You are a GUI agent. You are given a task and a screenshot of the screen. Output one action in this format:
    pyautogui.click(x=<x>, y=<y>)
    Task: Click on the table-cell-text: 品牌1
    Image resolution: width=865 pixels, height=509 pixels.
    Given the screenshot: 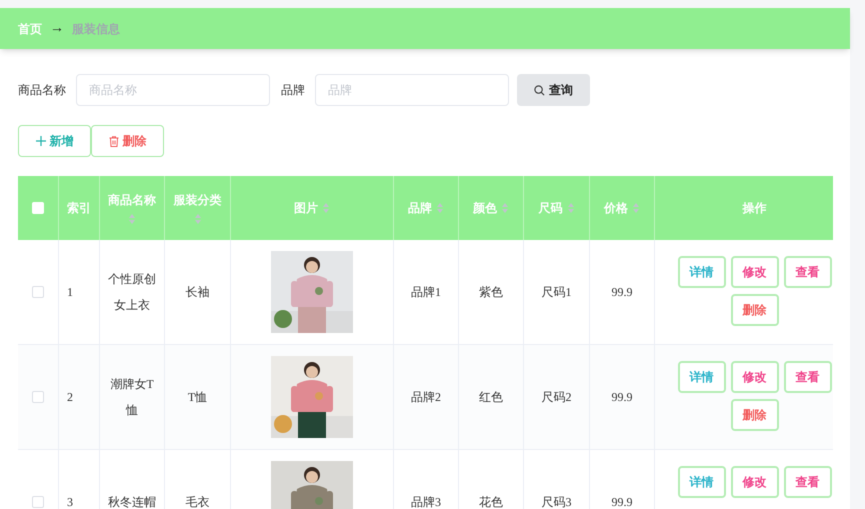 What is the action you would take?
    pyautogui.click(x=426, y=292)
    